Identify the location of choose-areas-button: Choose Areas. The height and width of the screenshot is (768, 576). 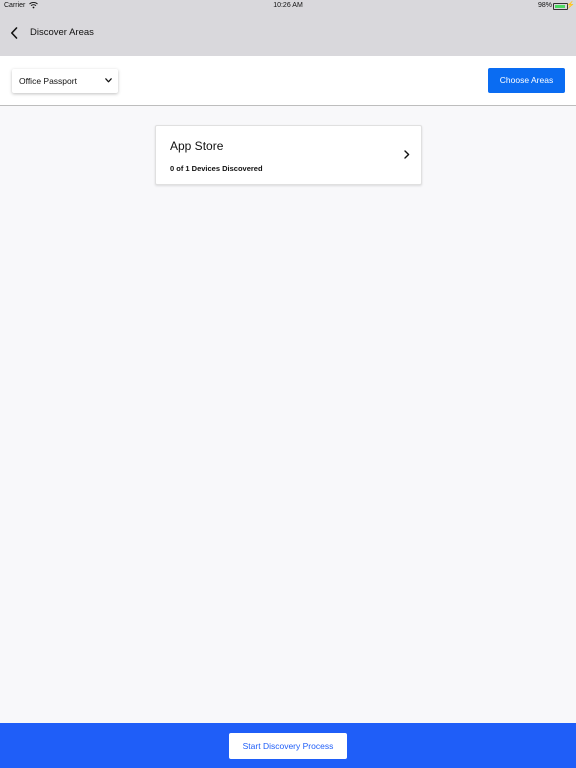
(526, 80).